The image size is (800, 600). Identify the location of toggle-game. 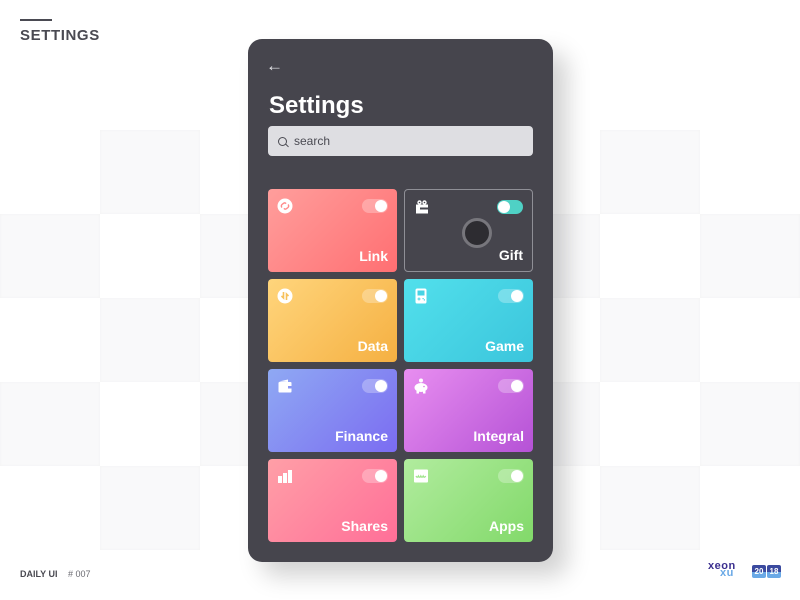
(511, 296).